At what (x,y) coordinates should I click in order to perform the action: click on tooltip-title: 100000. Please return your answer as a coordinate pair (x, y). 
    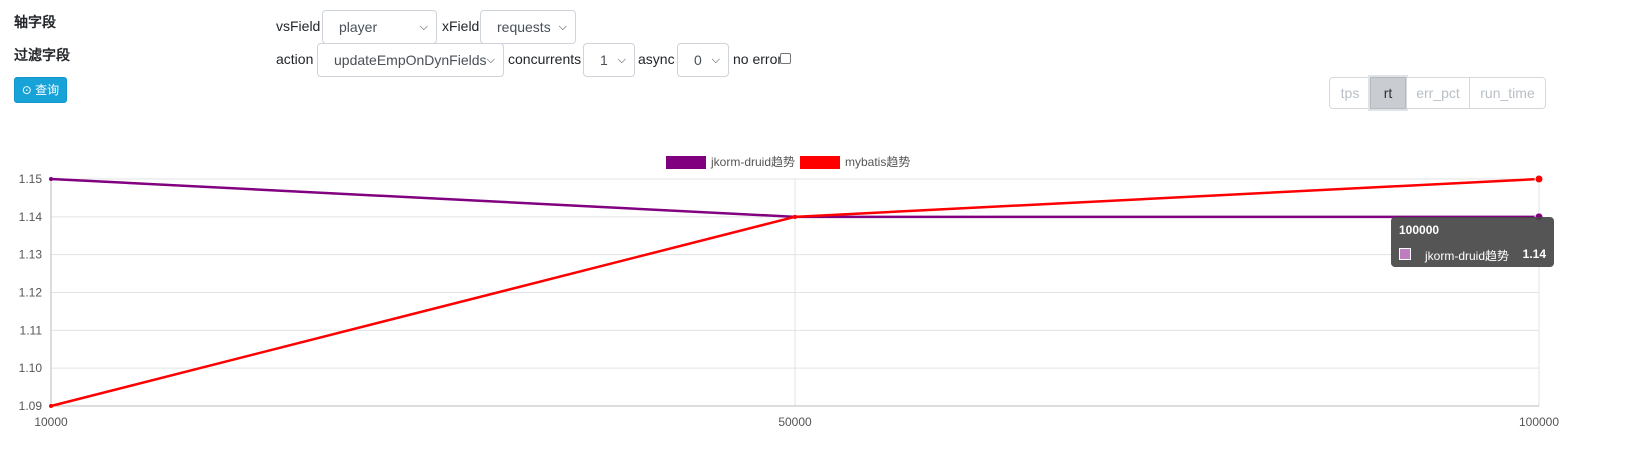
    Looking at the image, I should click on (1419, 230).